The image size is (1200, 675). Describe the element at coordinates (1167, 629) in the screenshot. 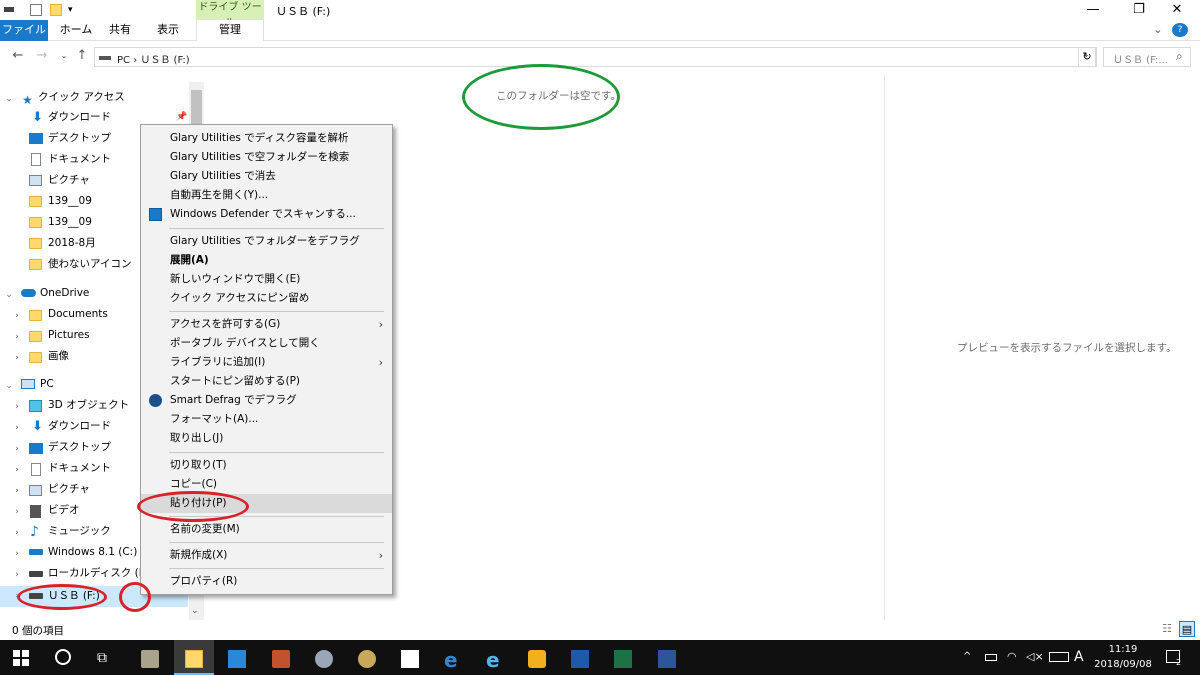

I see `details-view-icon: ☷` at that location.